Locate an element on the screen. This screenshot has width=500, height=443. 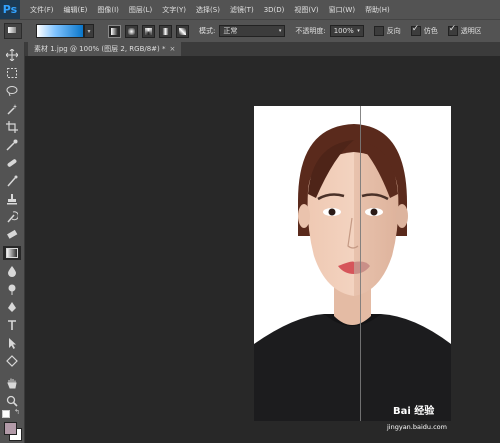
gradient-preview is located at coordinates (60, 31).